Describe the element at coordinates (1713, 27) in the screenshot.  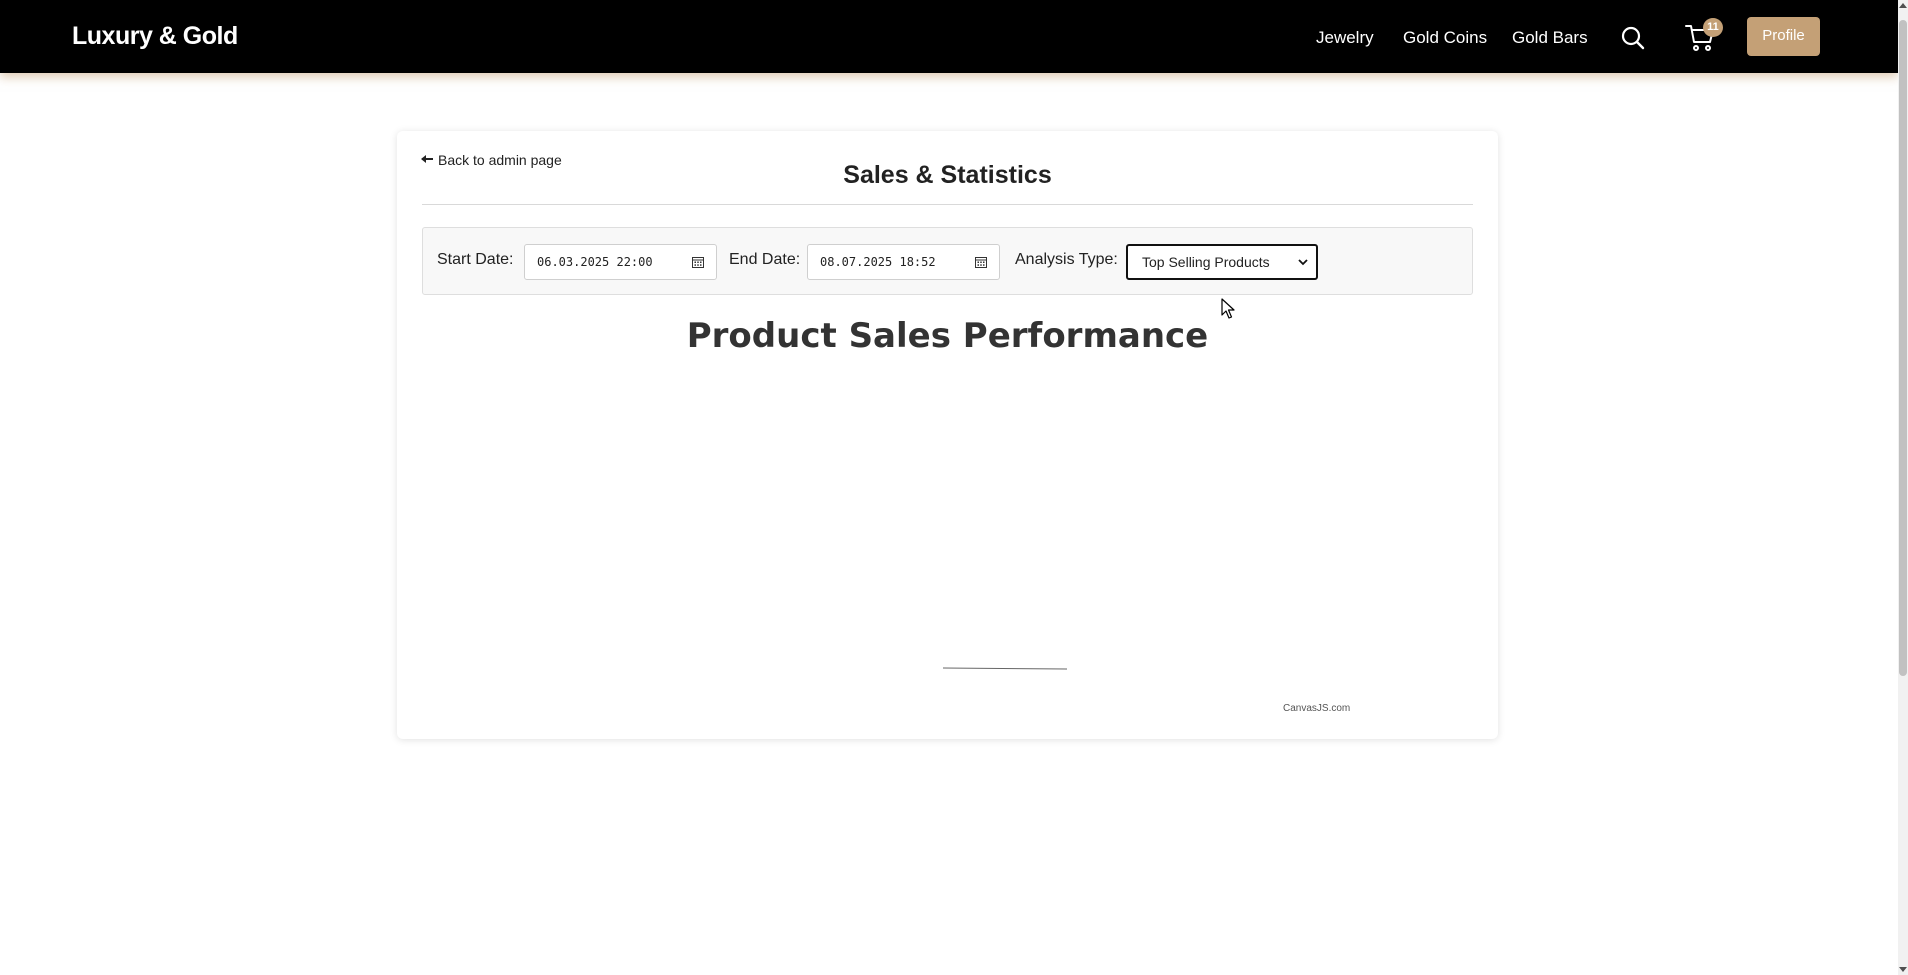
I see `cart-count-badge: 11` at that location.